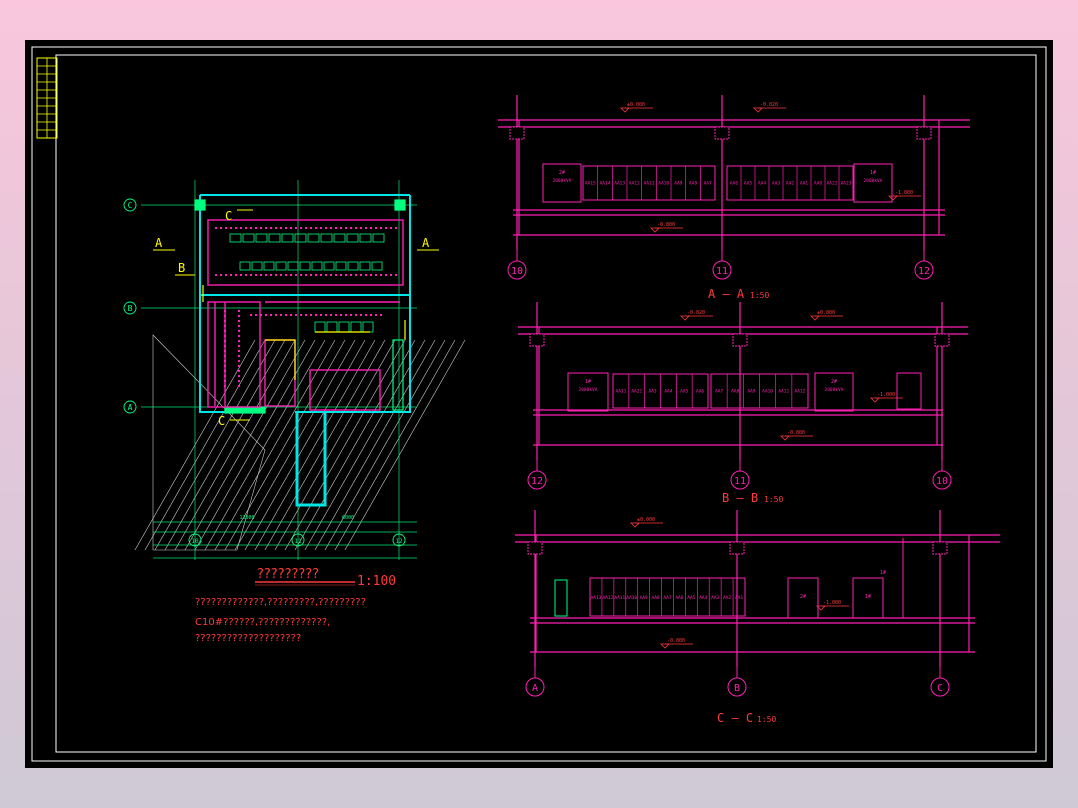 The image size is (1078, 808). What do you see at coordinates (130, 205) in the screenshot?
I see `plan-axis-c: C` at bounding box center [130, 205].